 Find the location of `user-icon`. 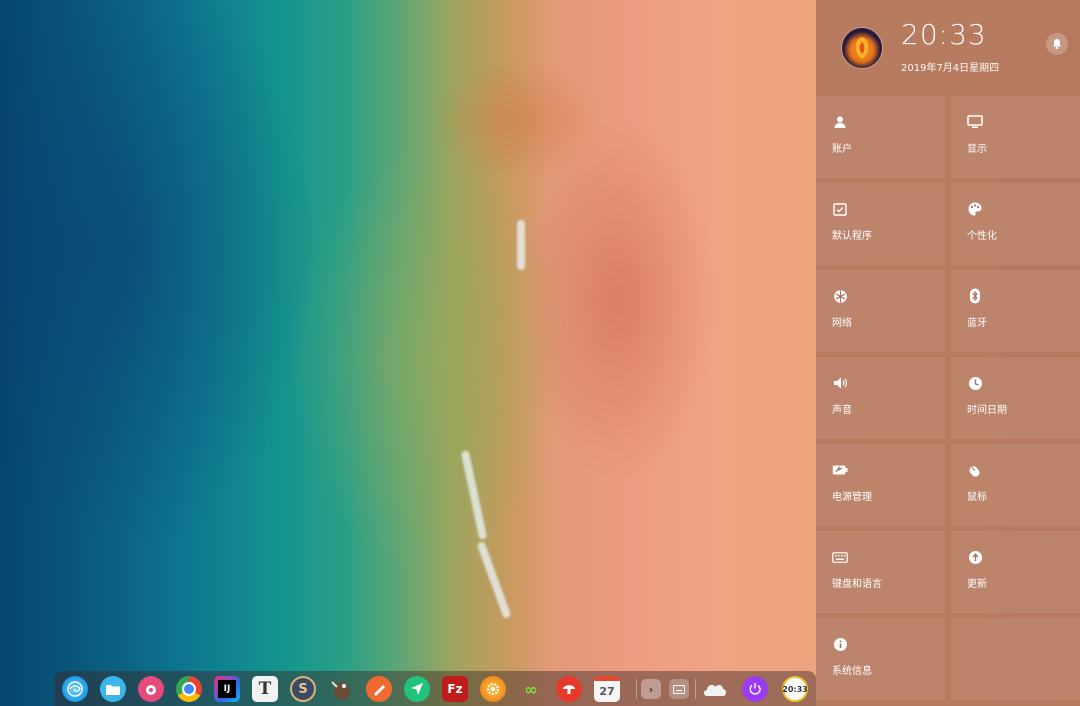

user-icon is located at coordinates (840, 122).